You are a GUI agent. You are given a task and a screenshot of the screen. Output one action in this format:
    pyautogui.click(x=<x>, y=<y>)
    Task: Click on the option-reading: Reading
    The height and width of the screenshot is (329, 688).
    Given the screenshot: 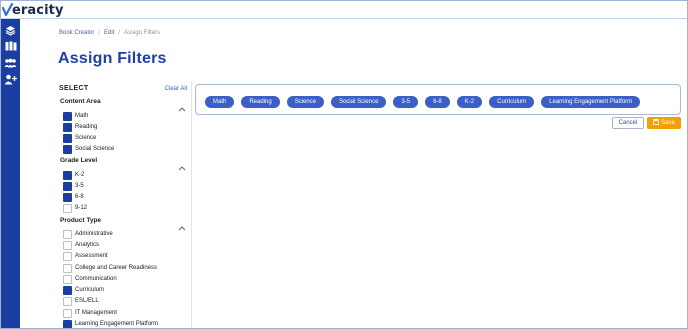 What is the action you would take?
    pyautogui.click(x=80, y=127)
    